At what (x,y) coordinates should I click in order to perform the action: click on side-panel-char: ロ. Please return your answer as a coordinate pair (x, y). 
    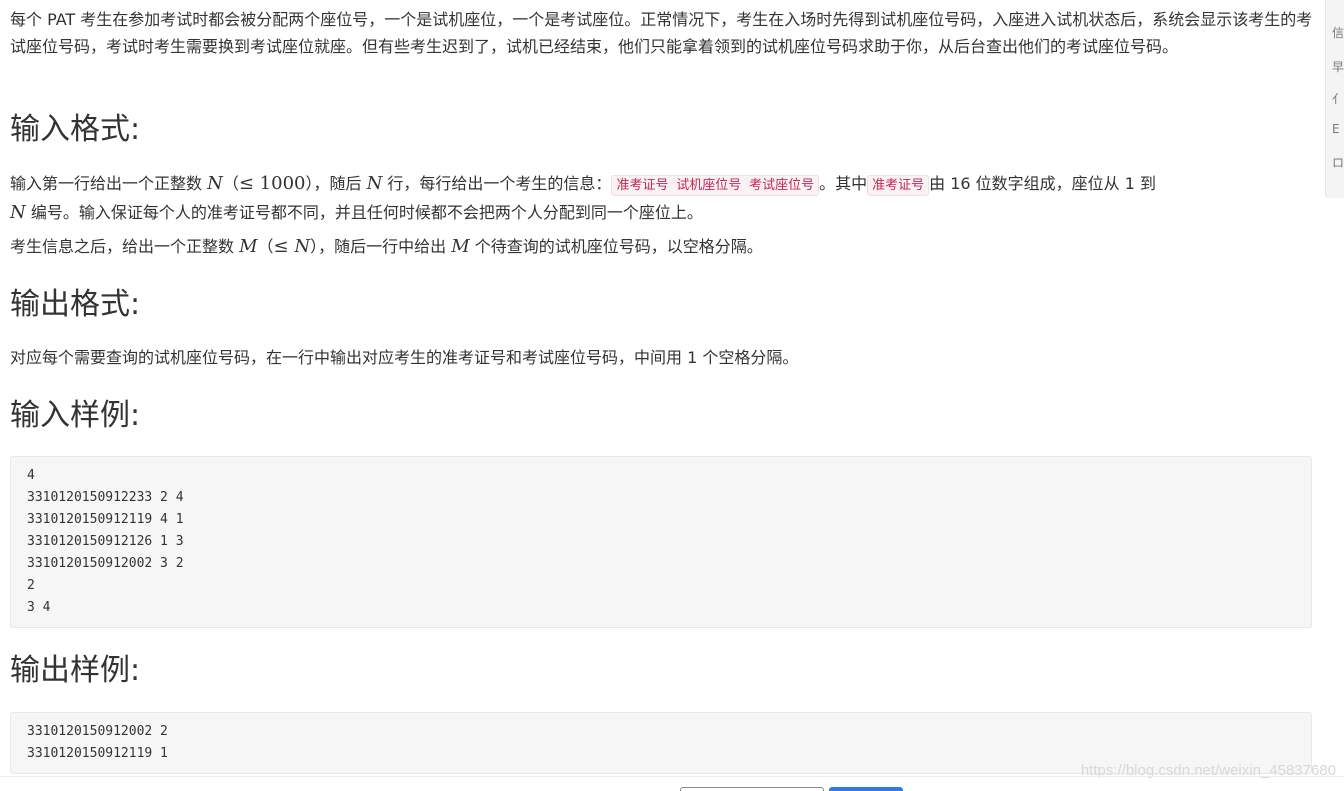
    Looking at the image, I should click on (1338, 163).